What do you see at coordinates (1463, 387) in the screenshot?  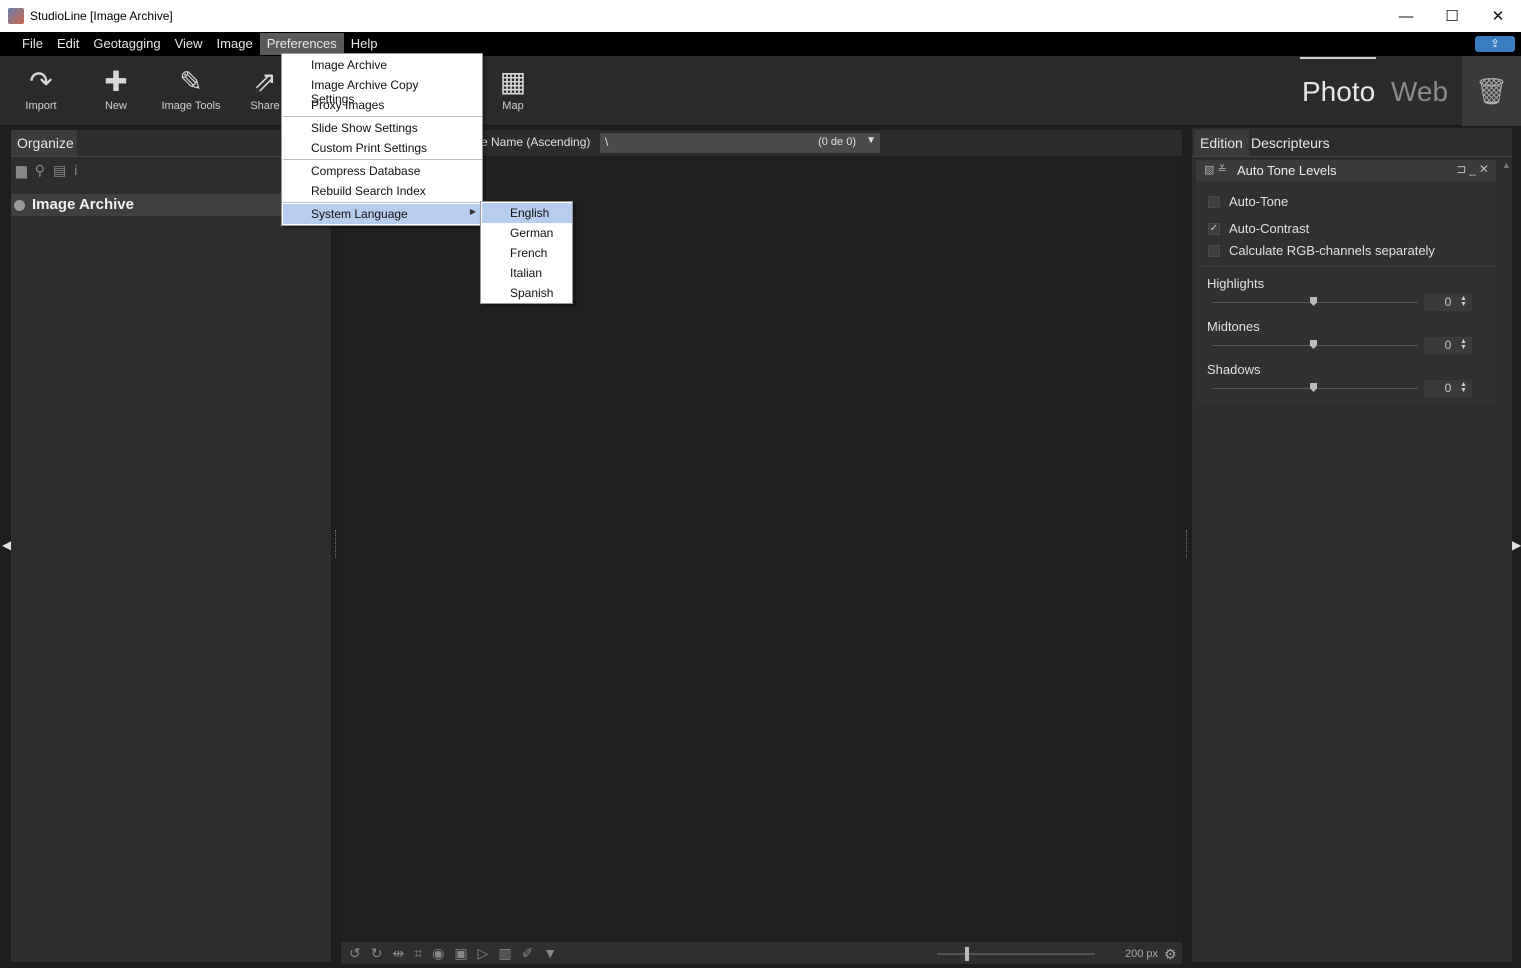 I see `shadows-stepper: ▲ ▼` at bounding box center [1463, 387].